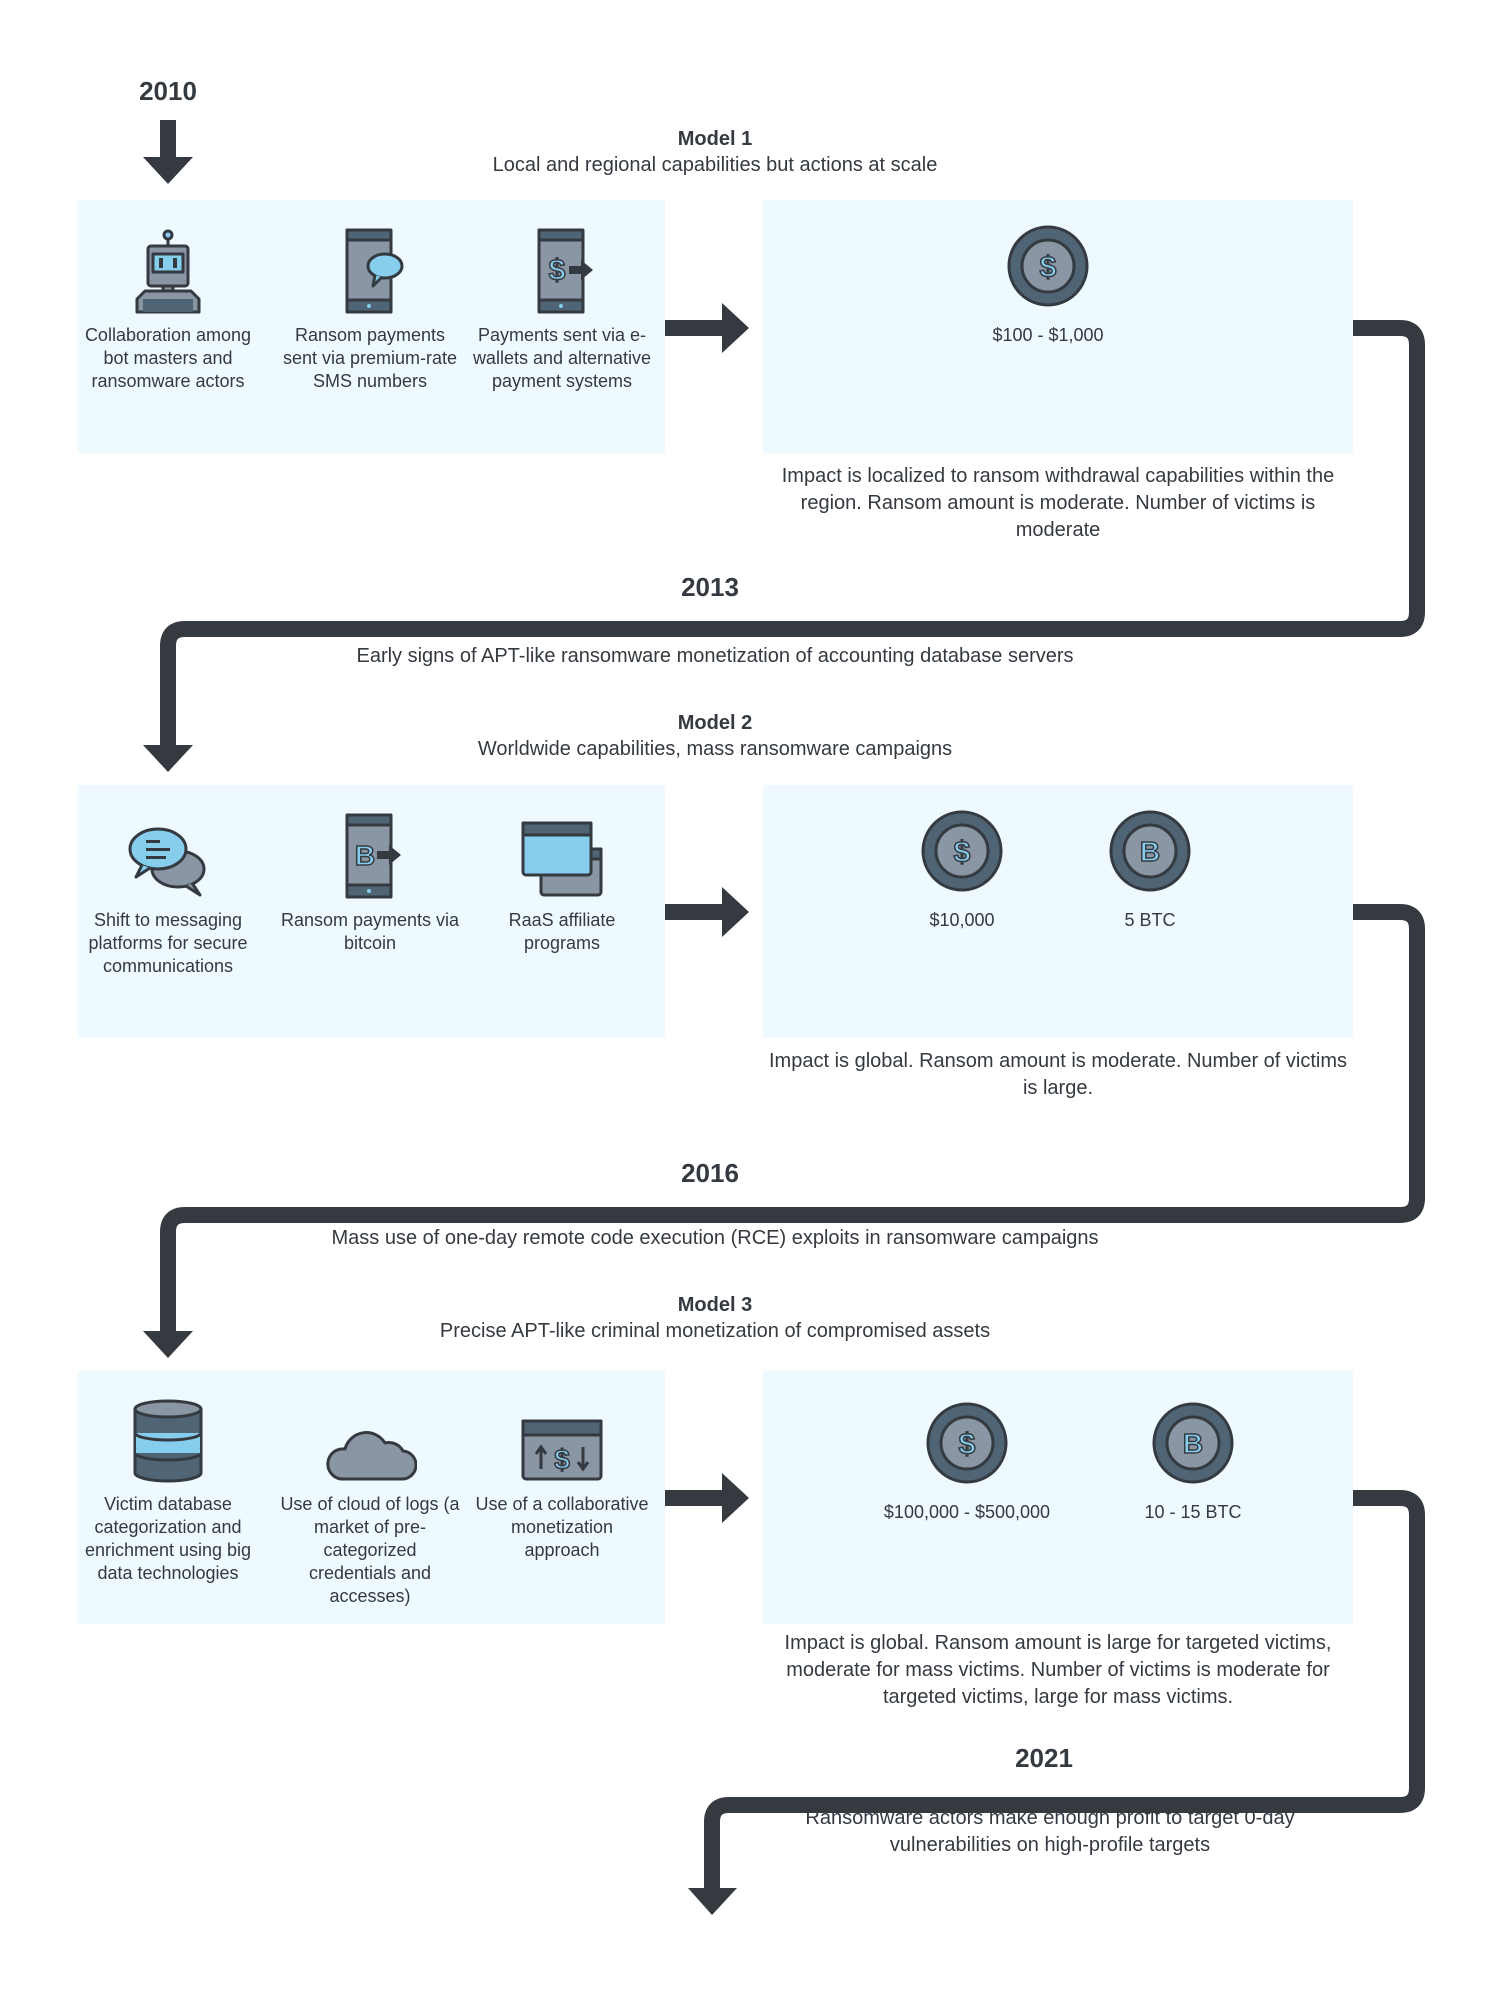  I want to click on arrow-model1-head, so click(735, 328).